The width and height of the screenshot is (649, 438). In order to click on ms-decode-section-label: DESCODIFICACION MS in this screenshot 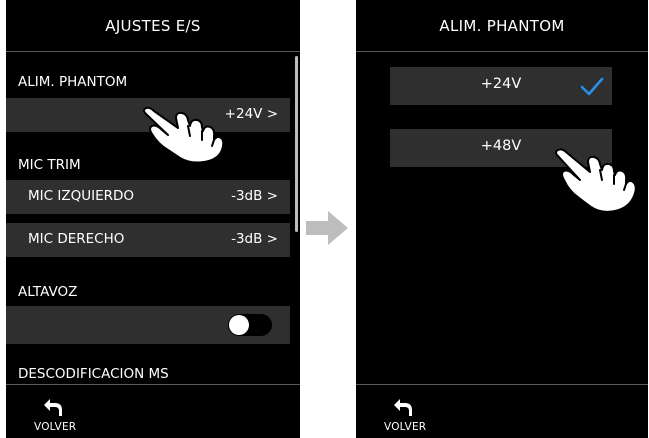, I will do `click(93, 374)`.